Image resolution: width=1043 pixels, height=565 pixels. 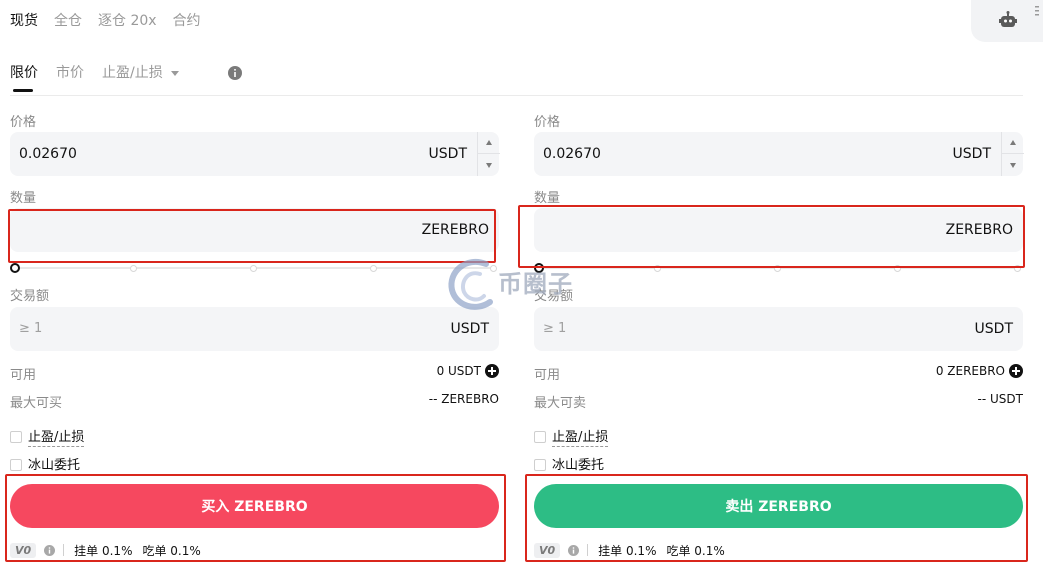 What do you see at coordinates (778, 506) in the screenshot?
I see `sell-button: 卖出 ZEREBRO` at bounding box center [778, 506].